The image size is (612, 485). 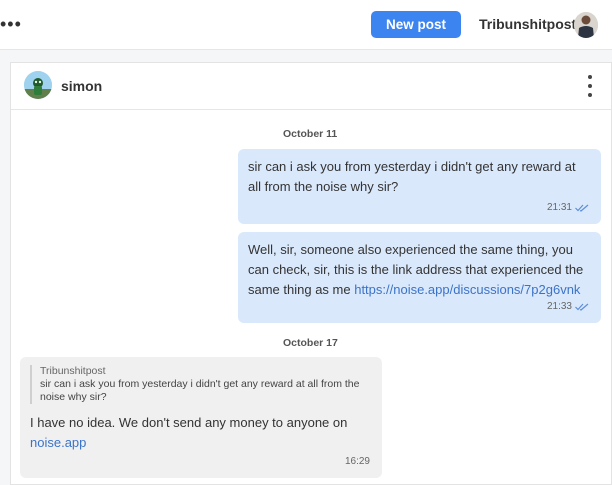 What do you see at coordinates (559, 306) in the screenshot?
I see `message-time: 21:33` at bounding box center [559, 306].